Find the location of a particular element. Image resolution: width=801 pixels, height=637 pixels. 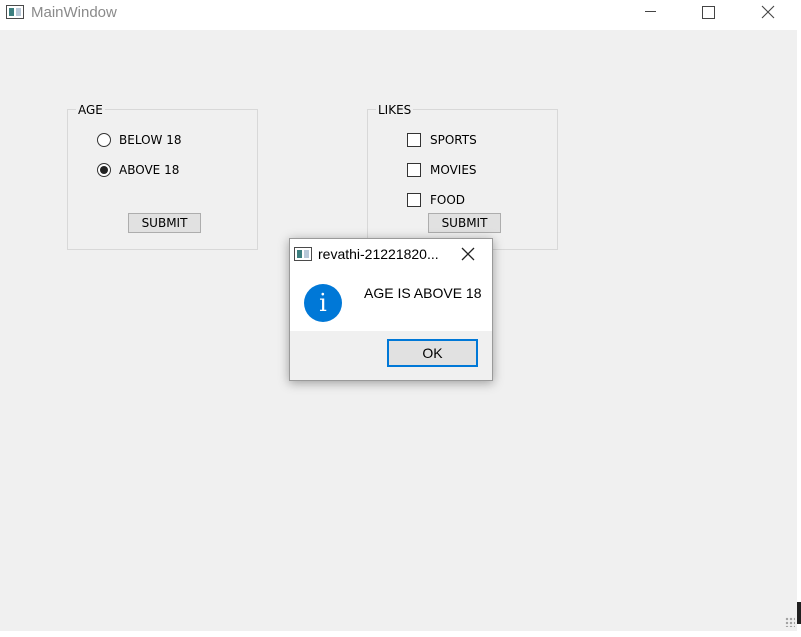

maximize-button is located at coordinates (709, 15).